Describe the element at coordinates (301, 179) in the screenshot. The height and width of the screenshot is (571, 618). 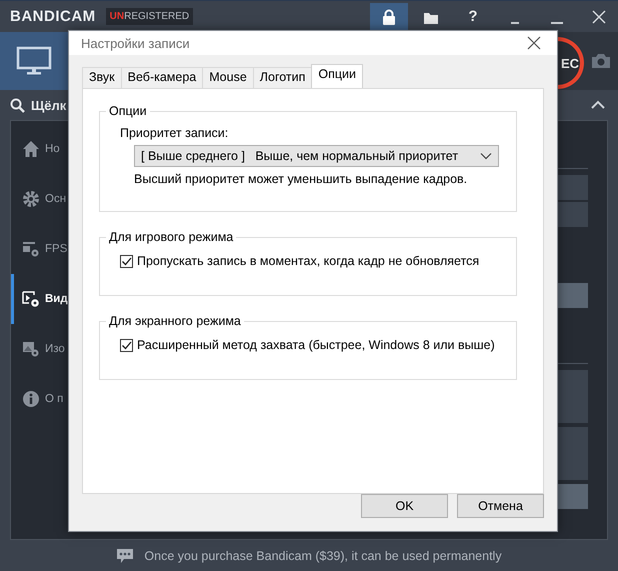
I see `hint-text: Высший приоритет может уменьшить выпадение кадров.` at that location.